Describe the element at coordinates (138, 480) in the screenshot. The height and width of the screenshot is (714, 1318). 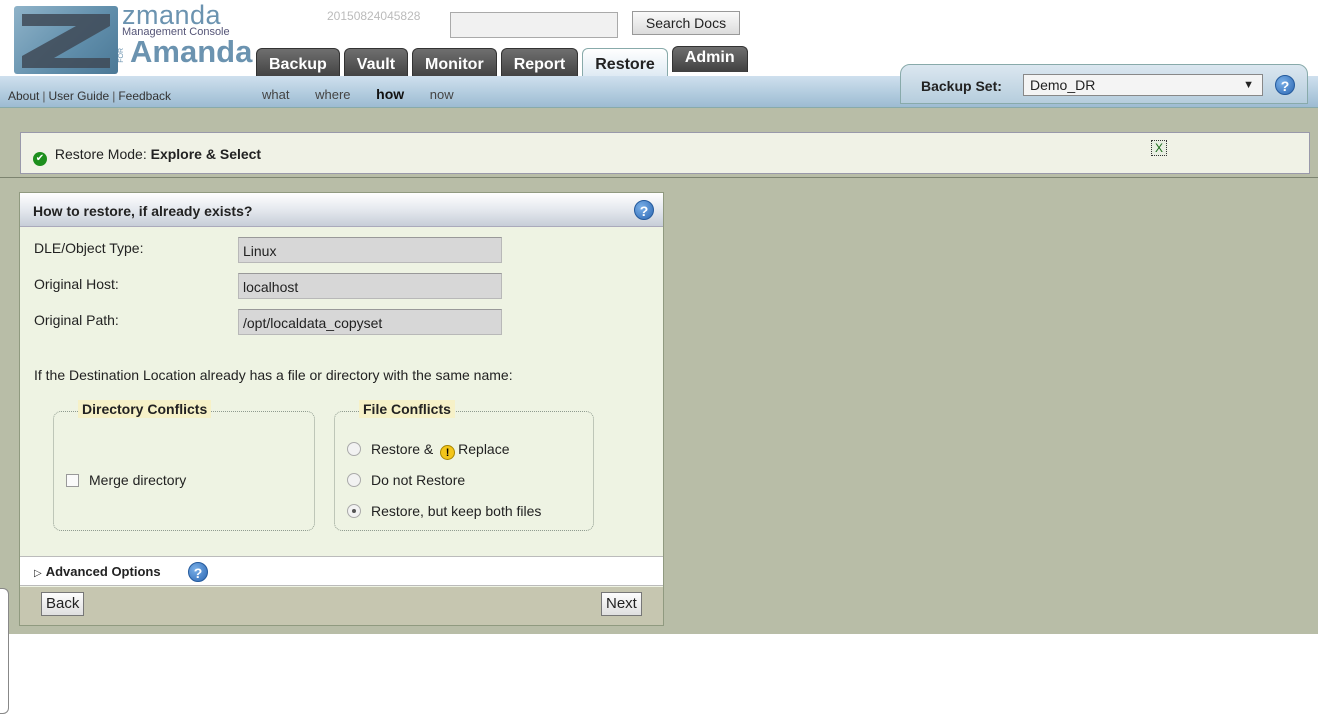
I see `merge-directory-label: Merge directory` at that location.